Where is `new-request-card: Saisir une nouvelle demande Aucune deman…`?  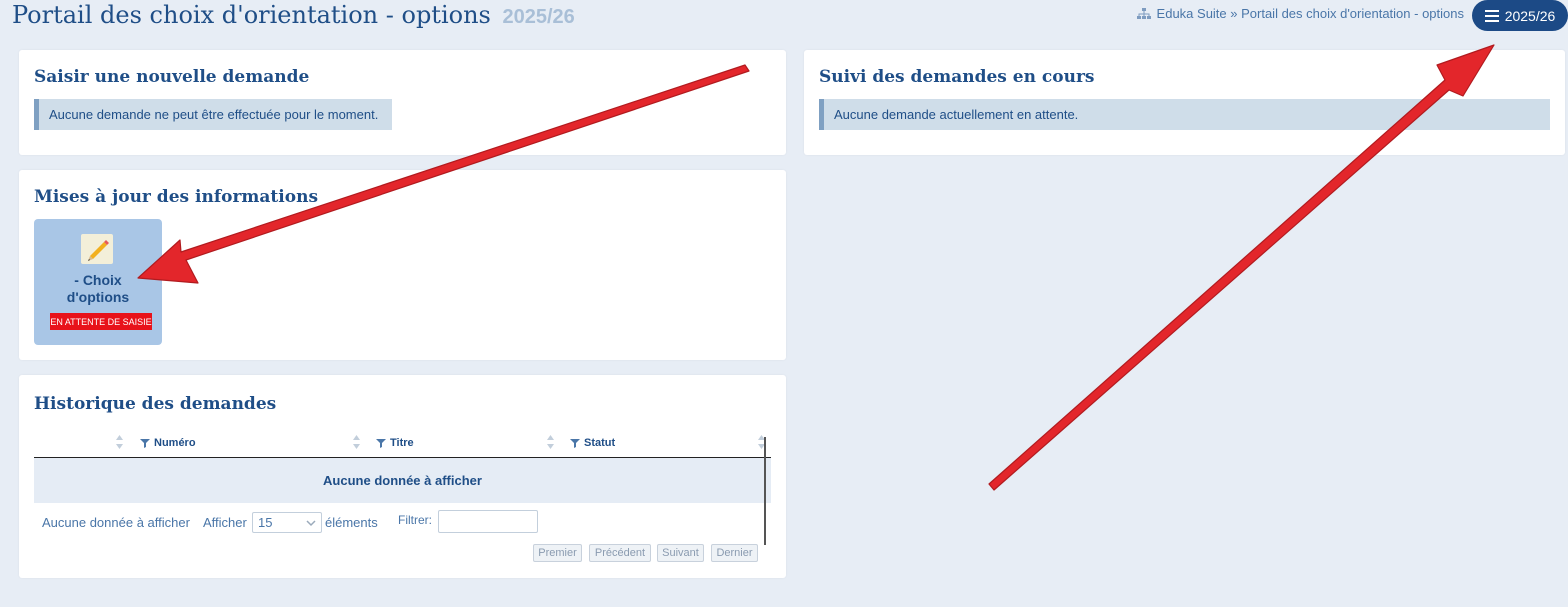 new-request-card: Saisir une nouvelle demande Aucune deman… is located at coordinates (402, 102).